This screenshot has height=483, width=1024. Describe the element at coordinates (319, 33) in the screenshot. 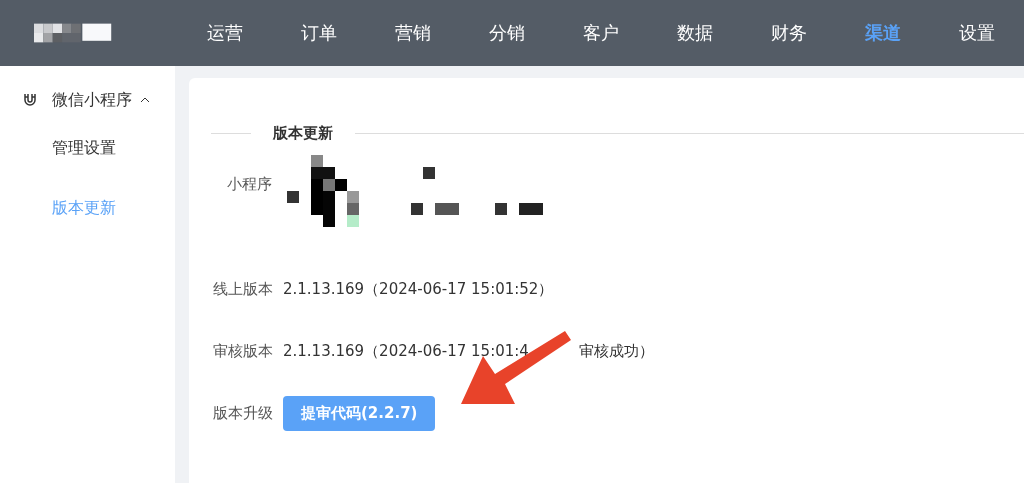

I see `nav-tab: 订单` at that location.